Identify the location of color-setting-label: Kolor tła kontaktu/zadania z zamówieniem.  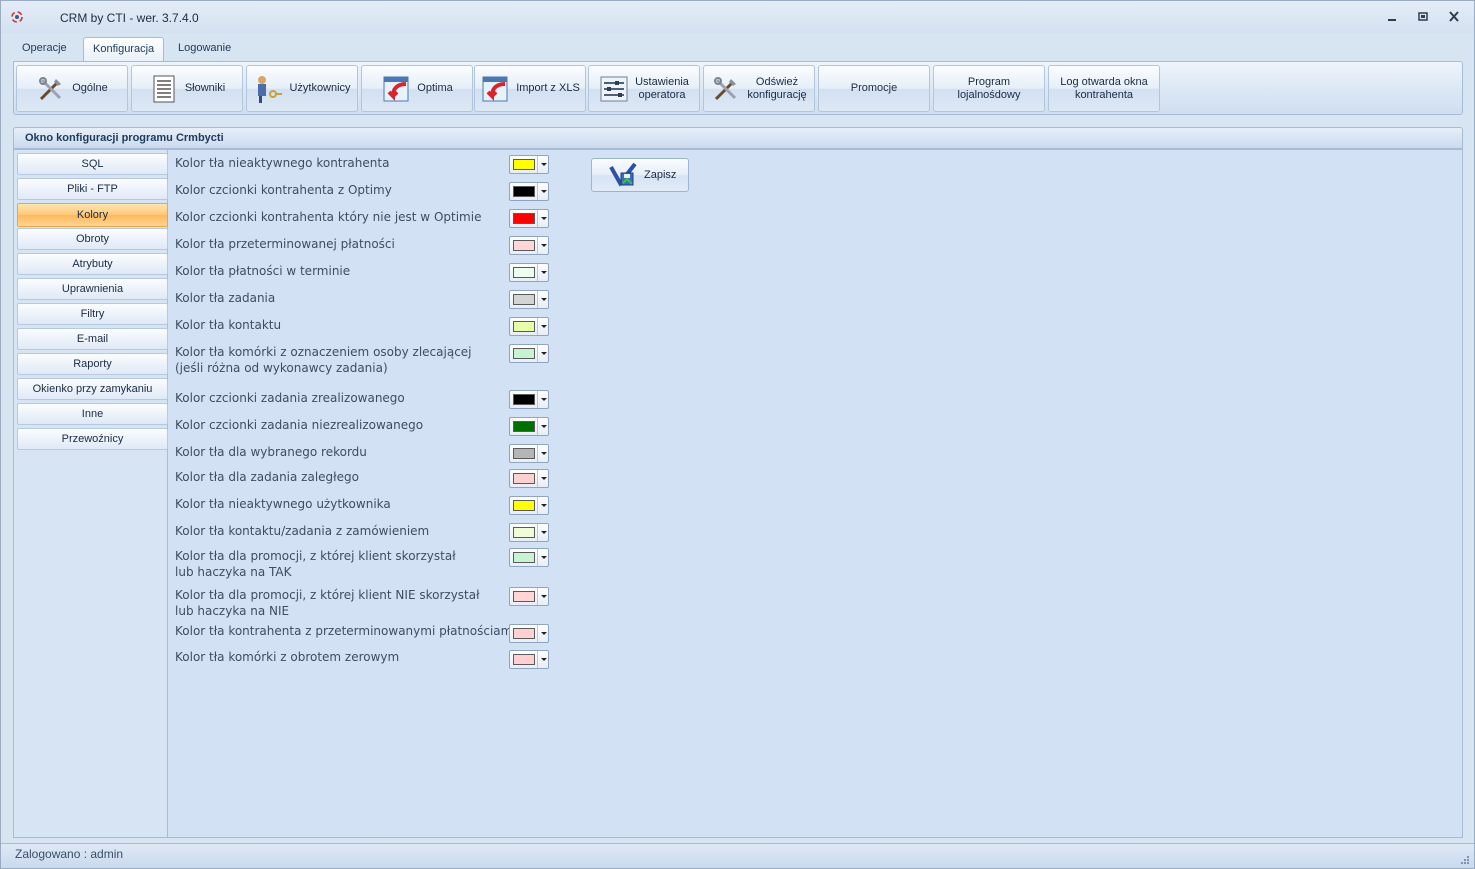
(302, 531).